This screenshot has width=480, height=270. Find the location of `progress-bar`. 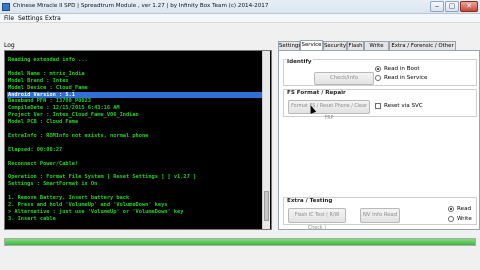

progress-bar is located at coordinates (240, 242).